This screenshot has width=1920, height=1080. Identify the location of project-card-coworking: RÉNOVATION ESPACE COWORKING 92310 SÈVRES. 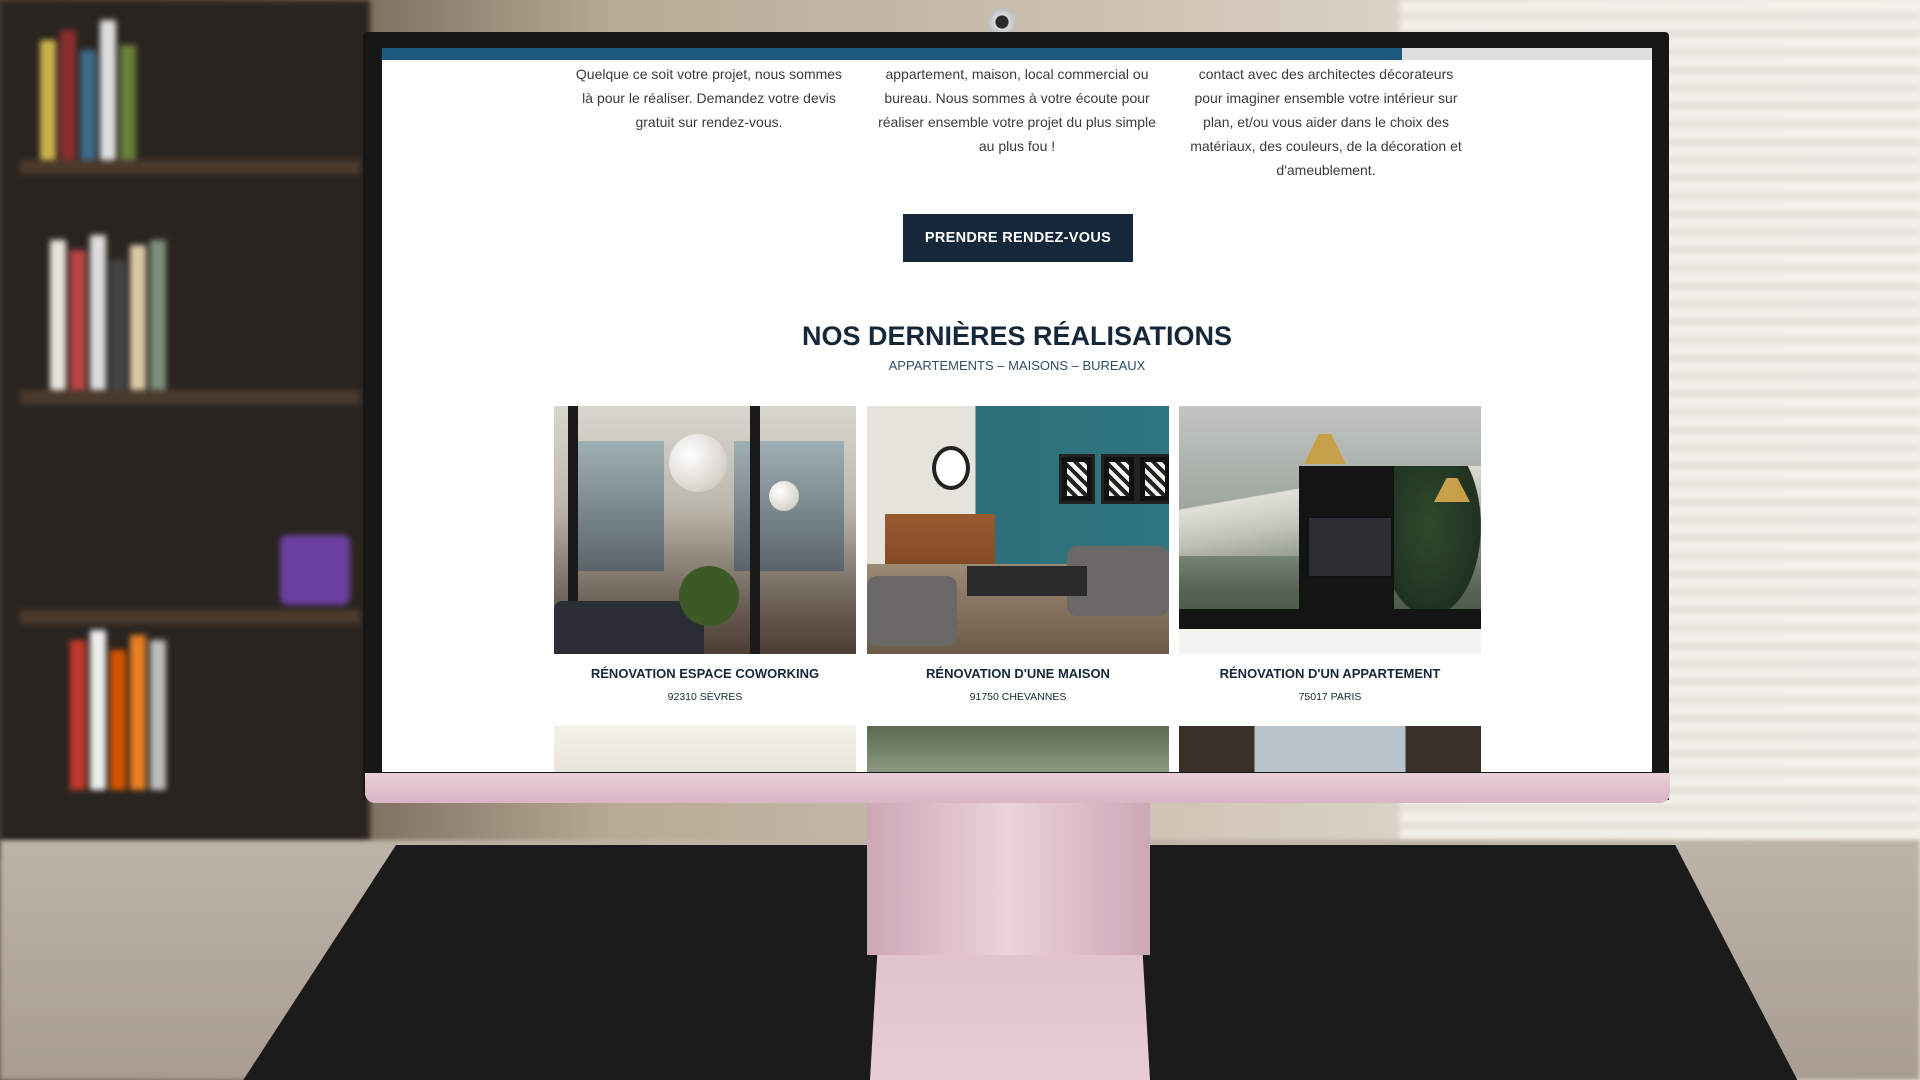
(705, 554).